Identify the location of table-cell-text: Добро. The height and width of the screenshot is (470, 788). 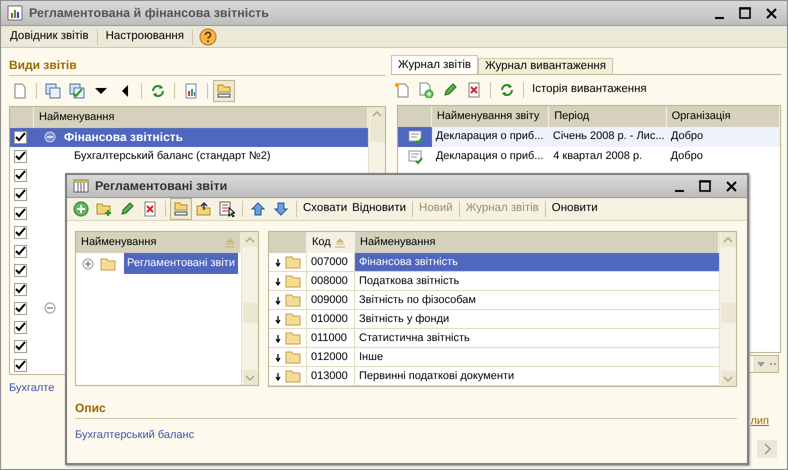
(687, 156).